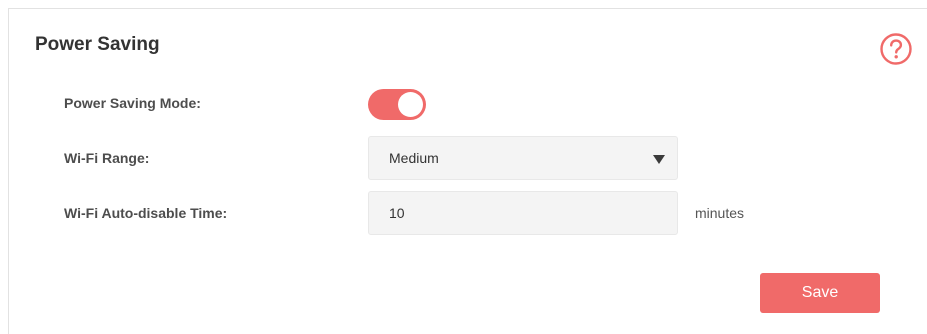 The height and width of the screenshot is (334, 927). I want to click on power-saving-mode-label: Power Saving Mode:, so click(132, 103).